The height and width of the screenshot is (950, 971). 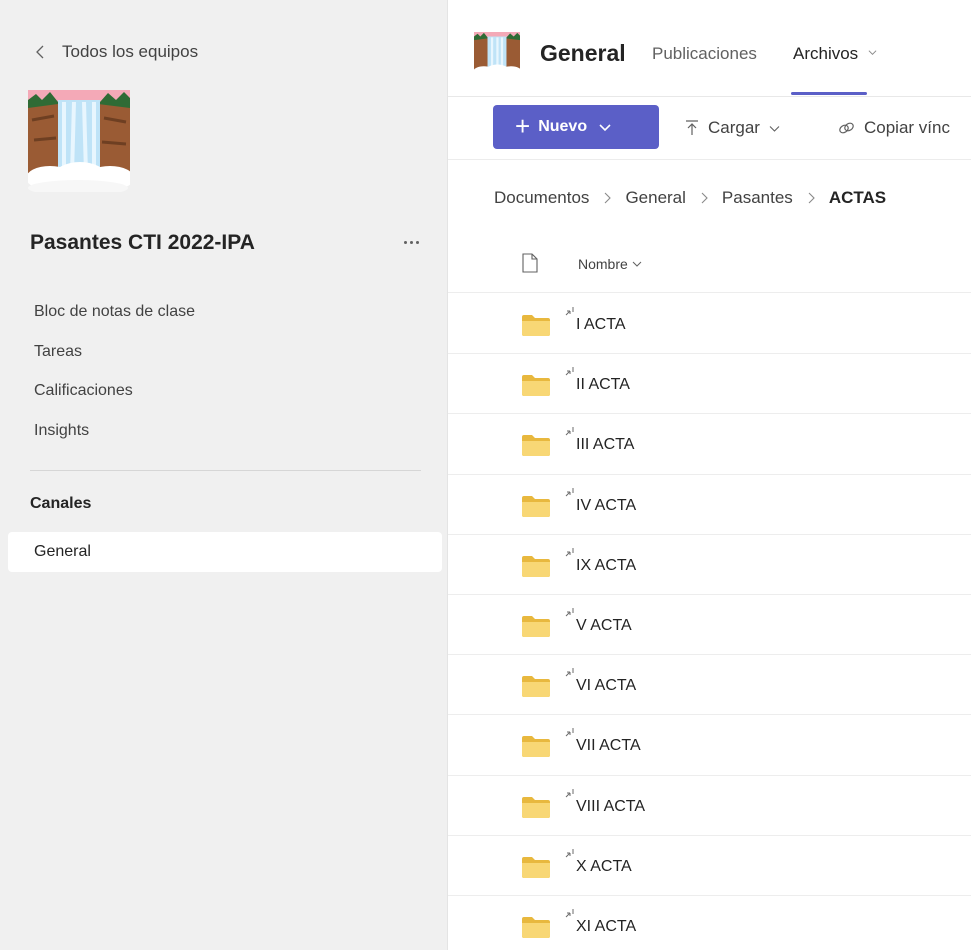 I want to click on channel-header: General Publicaciones Archivos, so click(x=709, y=48).